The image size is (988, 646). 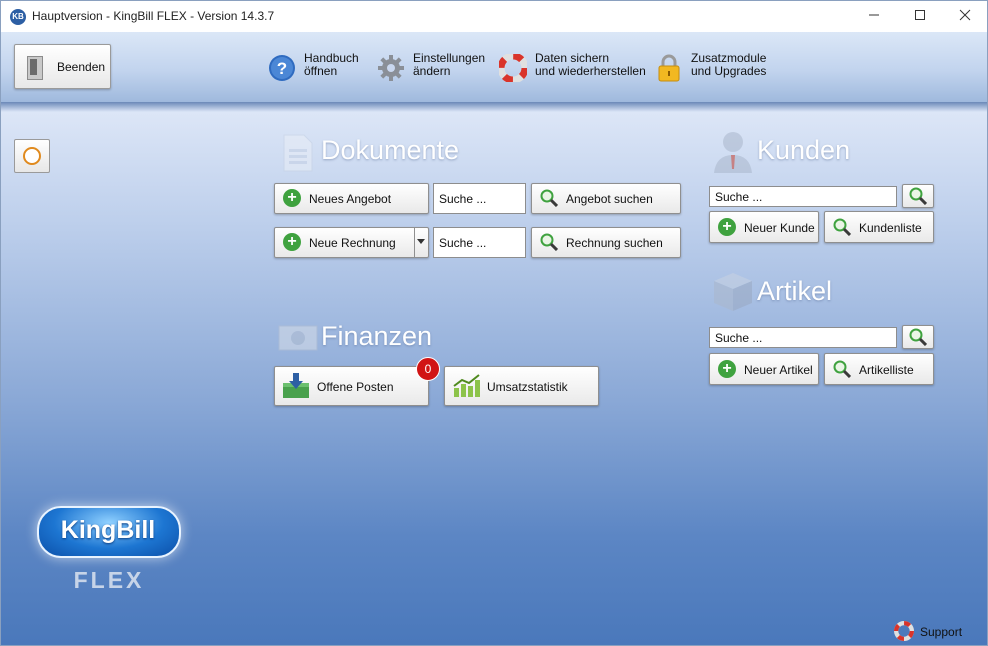 I want to click on gear-icon, so click(x=391, y=68).